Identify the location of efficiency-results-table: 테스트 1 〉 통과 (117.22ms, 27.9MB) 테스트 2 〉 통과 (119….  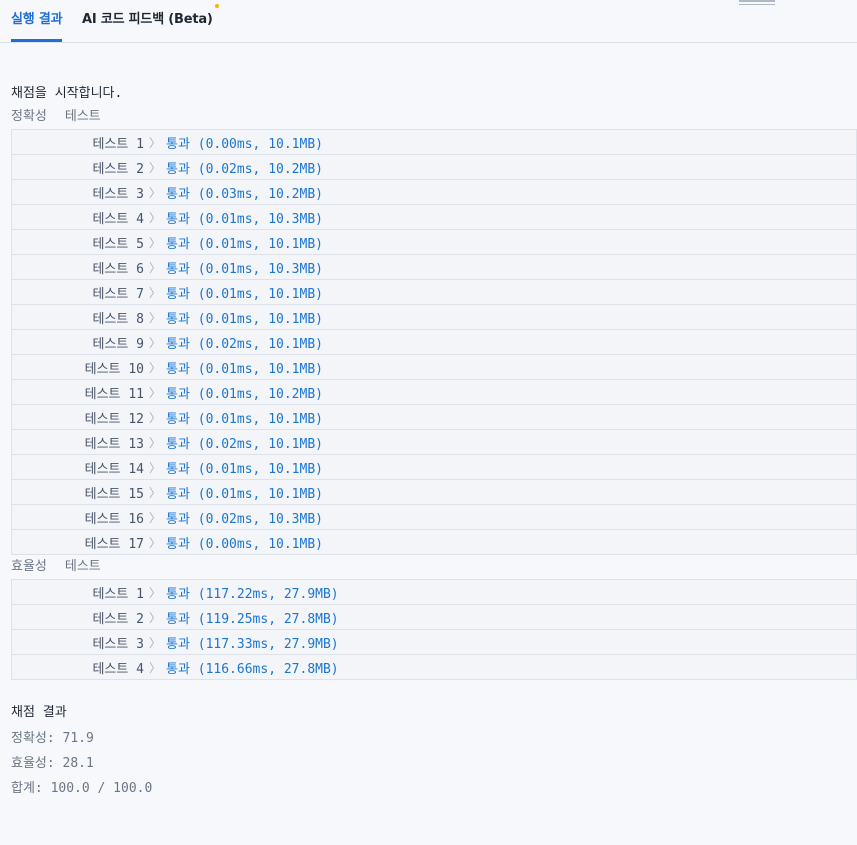
(434, 629).